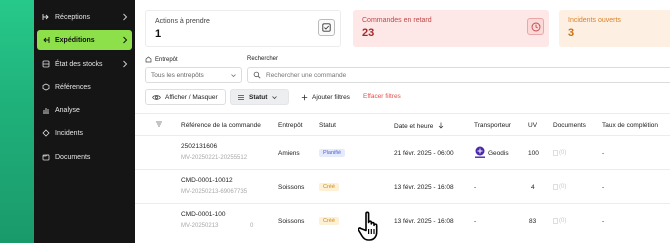 The image size is (670, 243). Describe the element at coordinates (535, 26) in the screenshot. I see `clock-icon` at that location.